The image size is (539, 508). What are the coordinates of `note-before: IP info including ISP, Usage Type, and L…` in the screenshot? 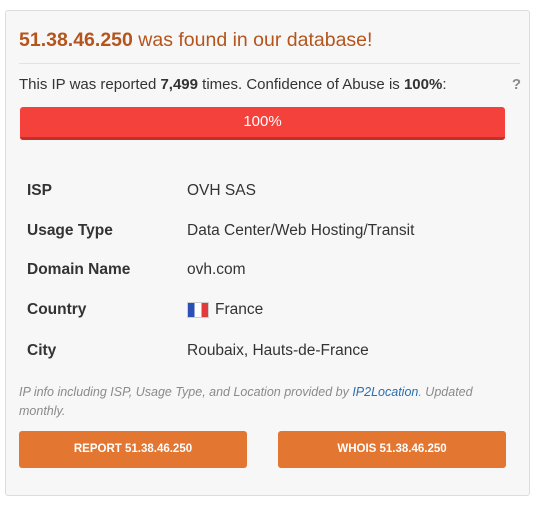 It's located at (186, 392).